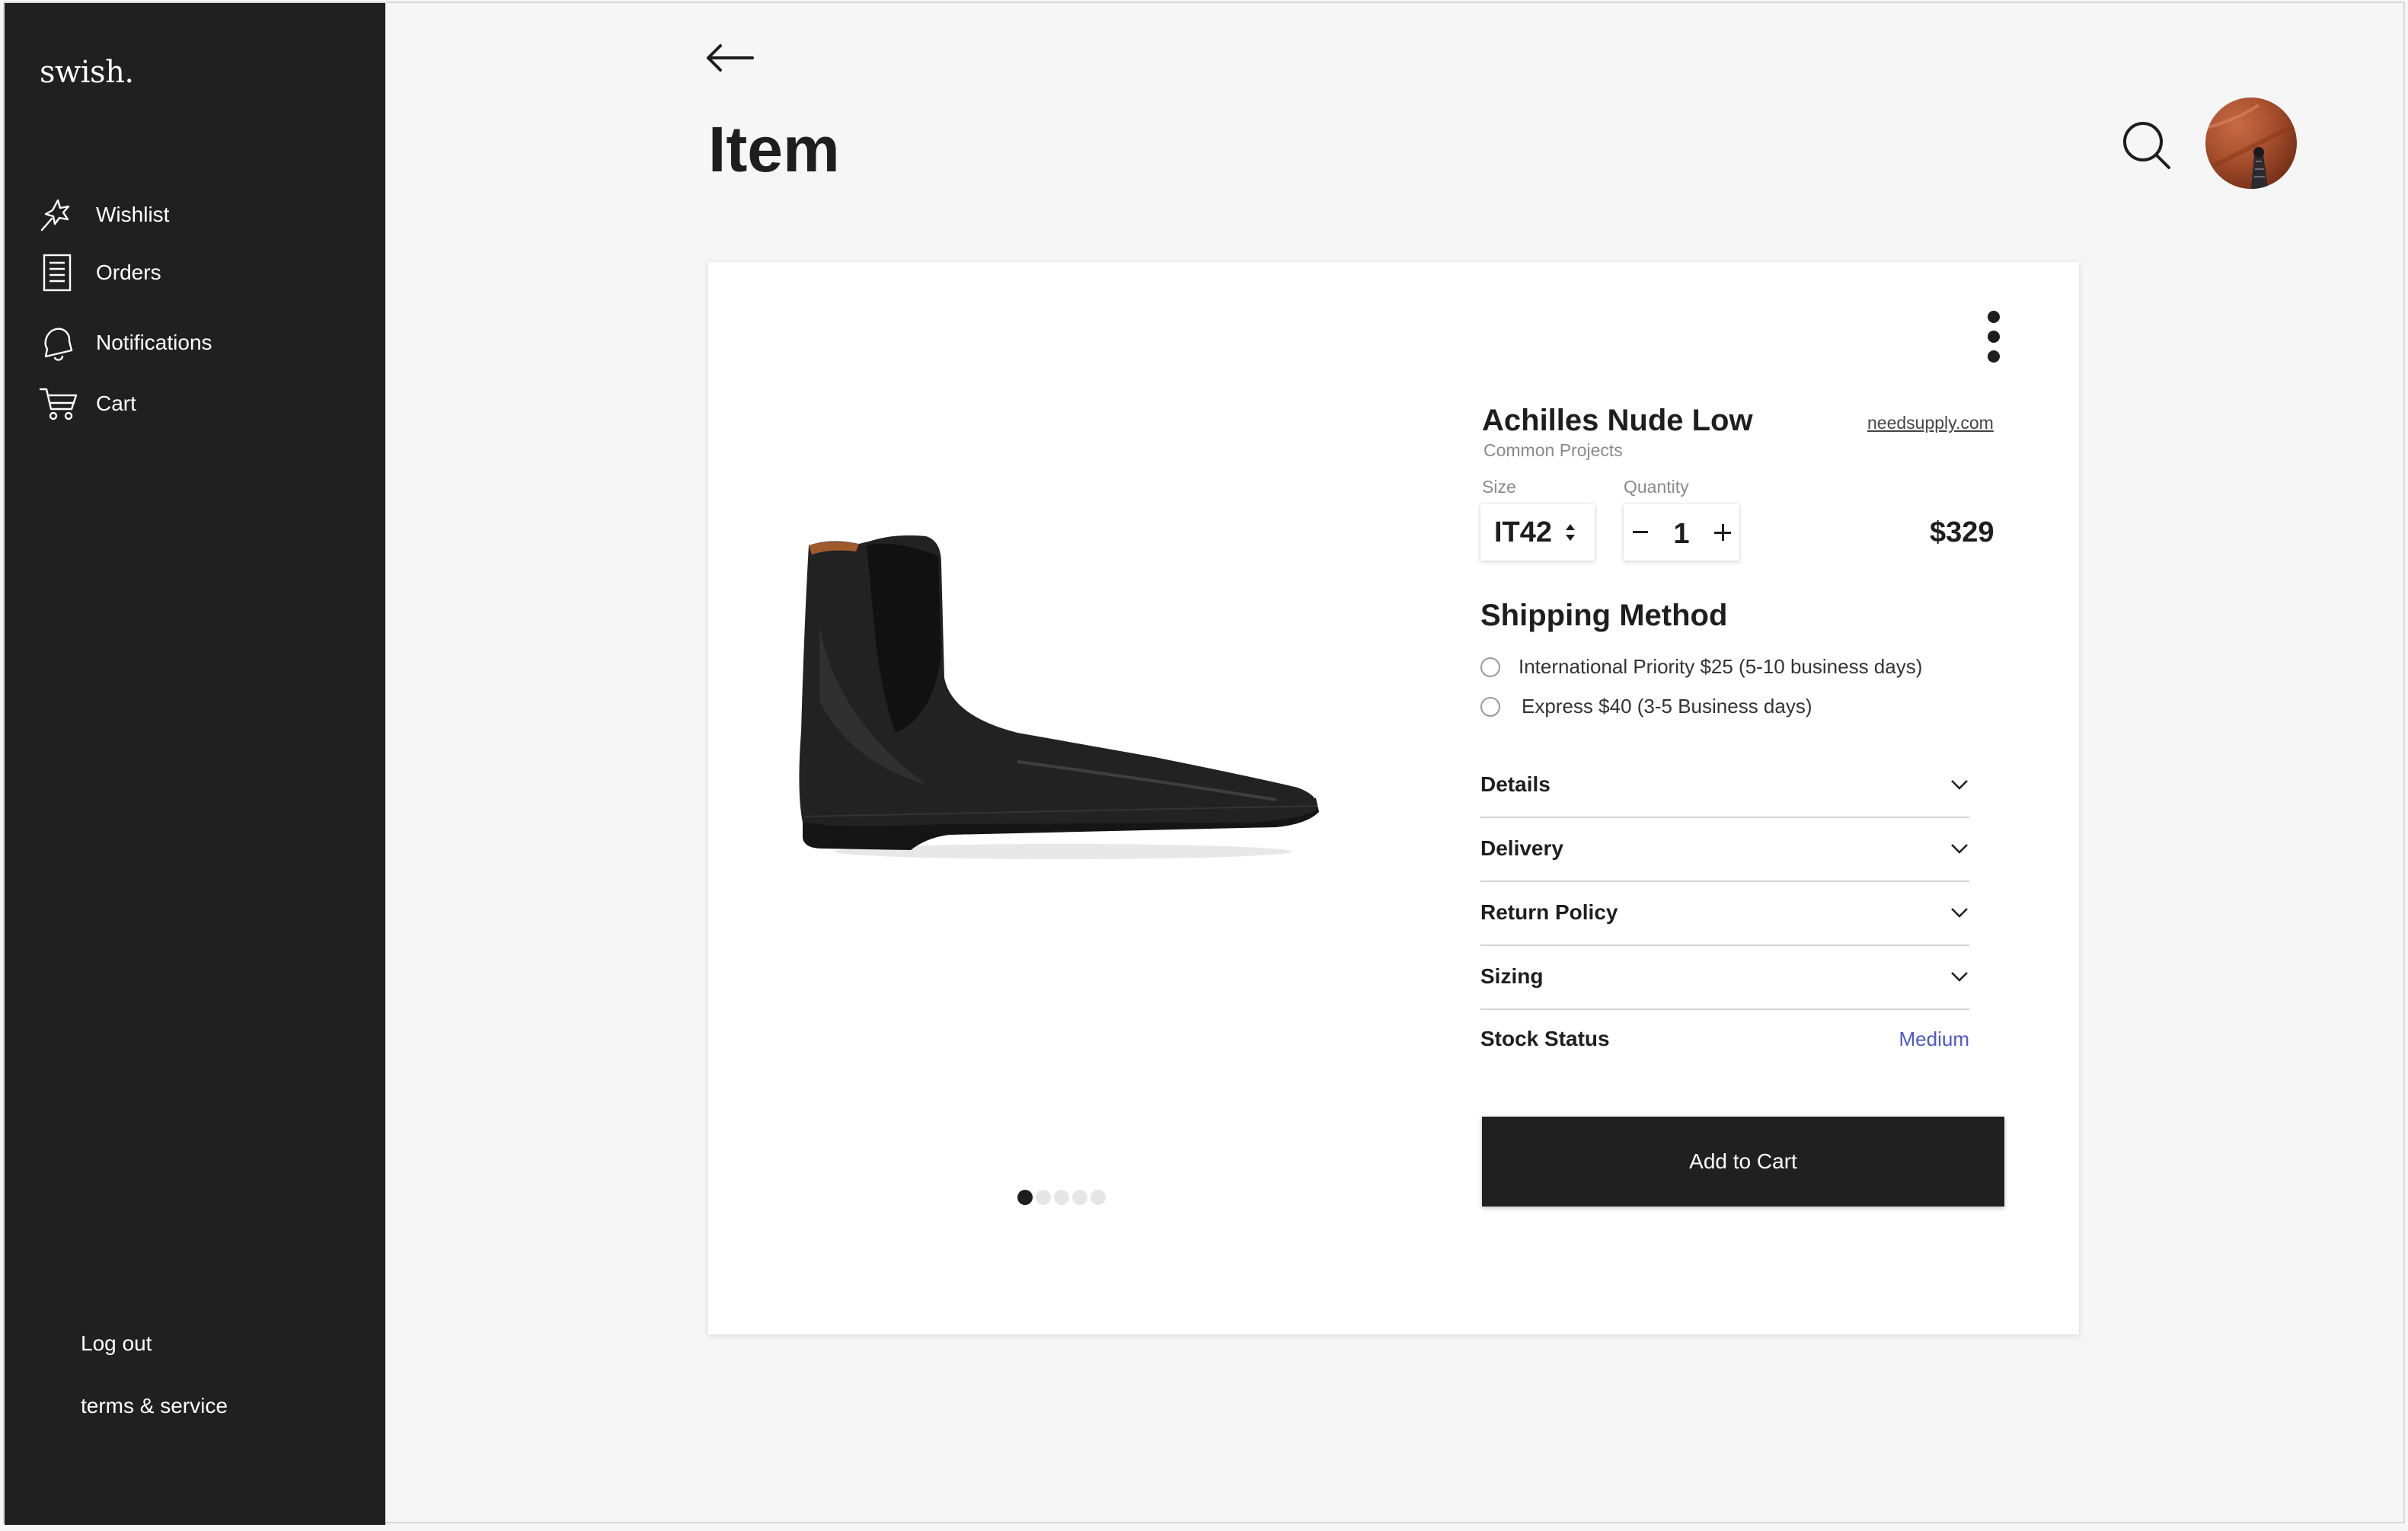 The image size is (2408, 1531). What do you see at coordinates (116, 403) in the screenshot?
I see `sidebar-item-label: Cart` at bounding box center [116, 403].